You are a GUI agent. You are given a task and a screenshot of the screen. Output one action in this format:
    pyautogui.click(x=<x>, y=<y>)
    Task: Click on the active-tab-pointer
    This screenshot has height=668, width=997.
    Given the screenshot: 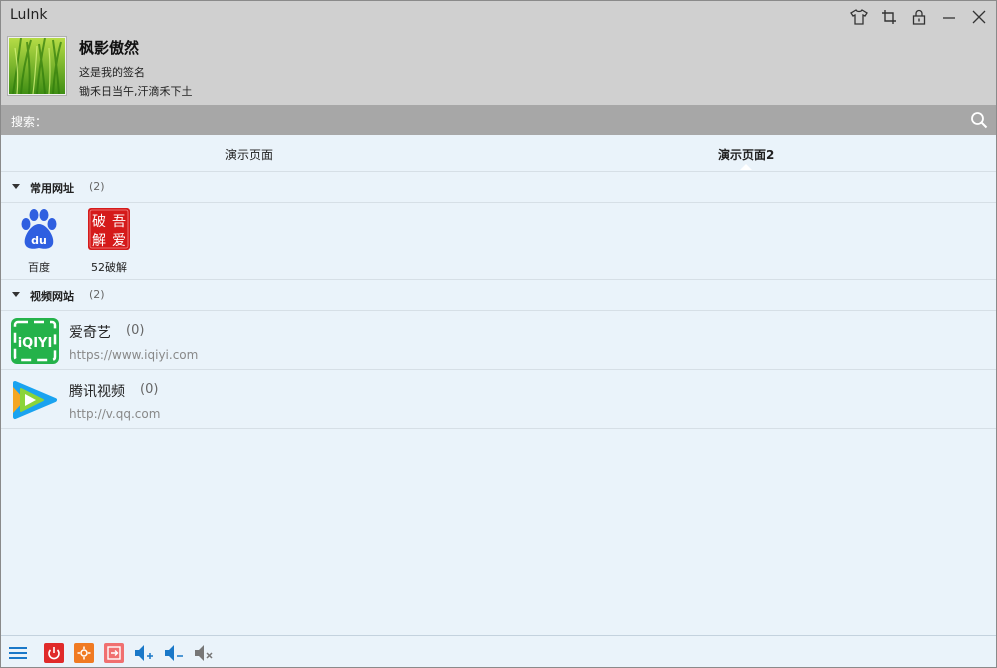 What is the action you would take?
    pyautogui.click(x=746, y=167)
    